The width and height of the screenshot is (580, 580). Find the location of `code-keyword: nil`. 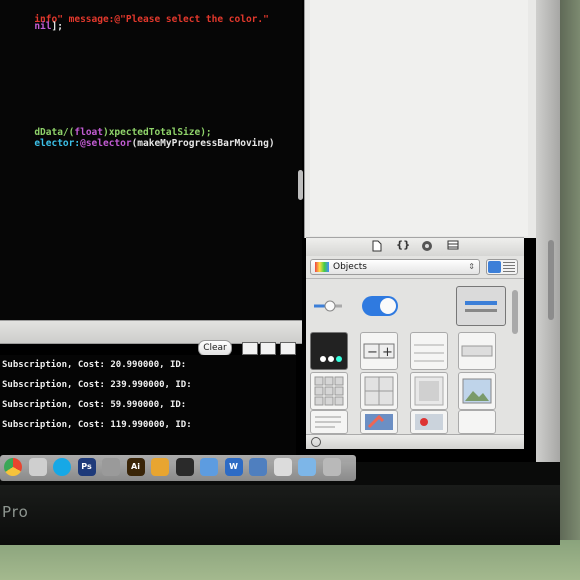

code-keyword: nil is located at coordinates (43, 26).